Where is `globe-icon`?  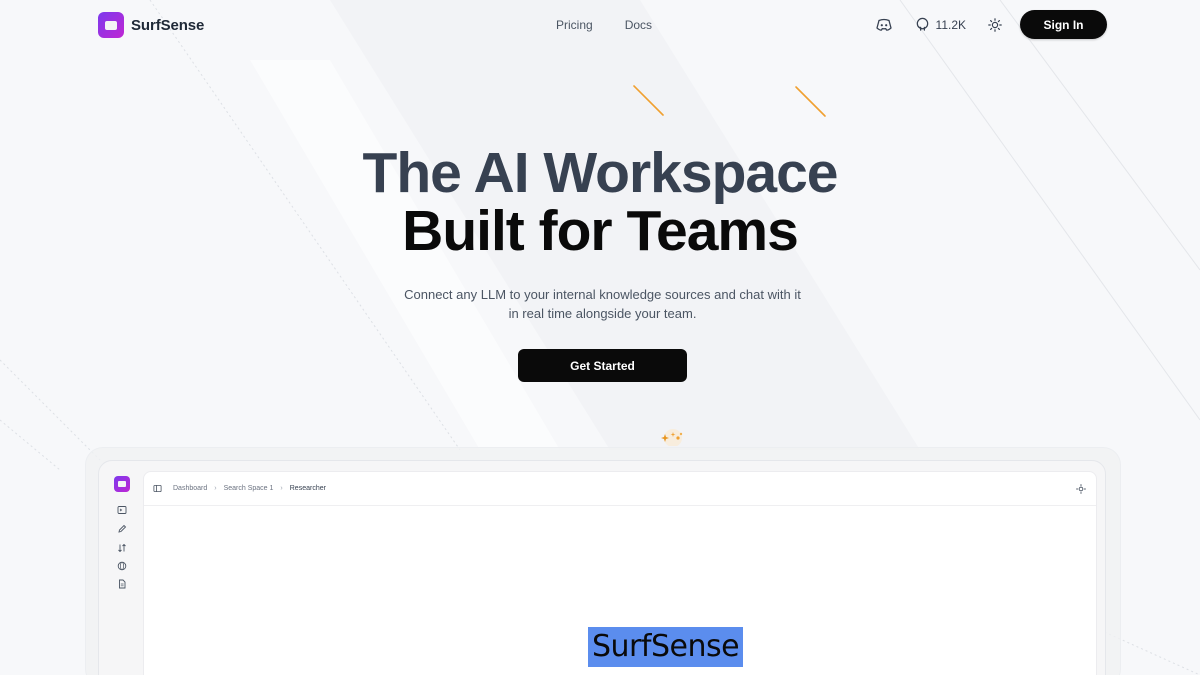 globe-icon is located at coordinates (122, 566).